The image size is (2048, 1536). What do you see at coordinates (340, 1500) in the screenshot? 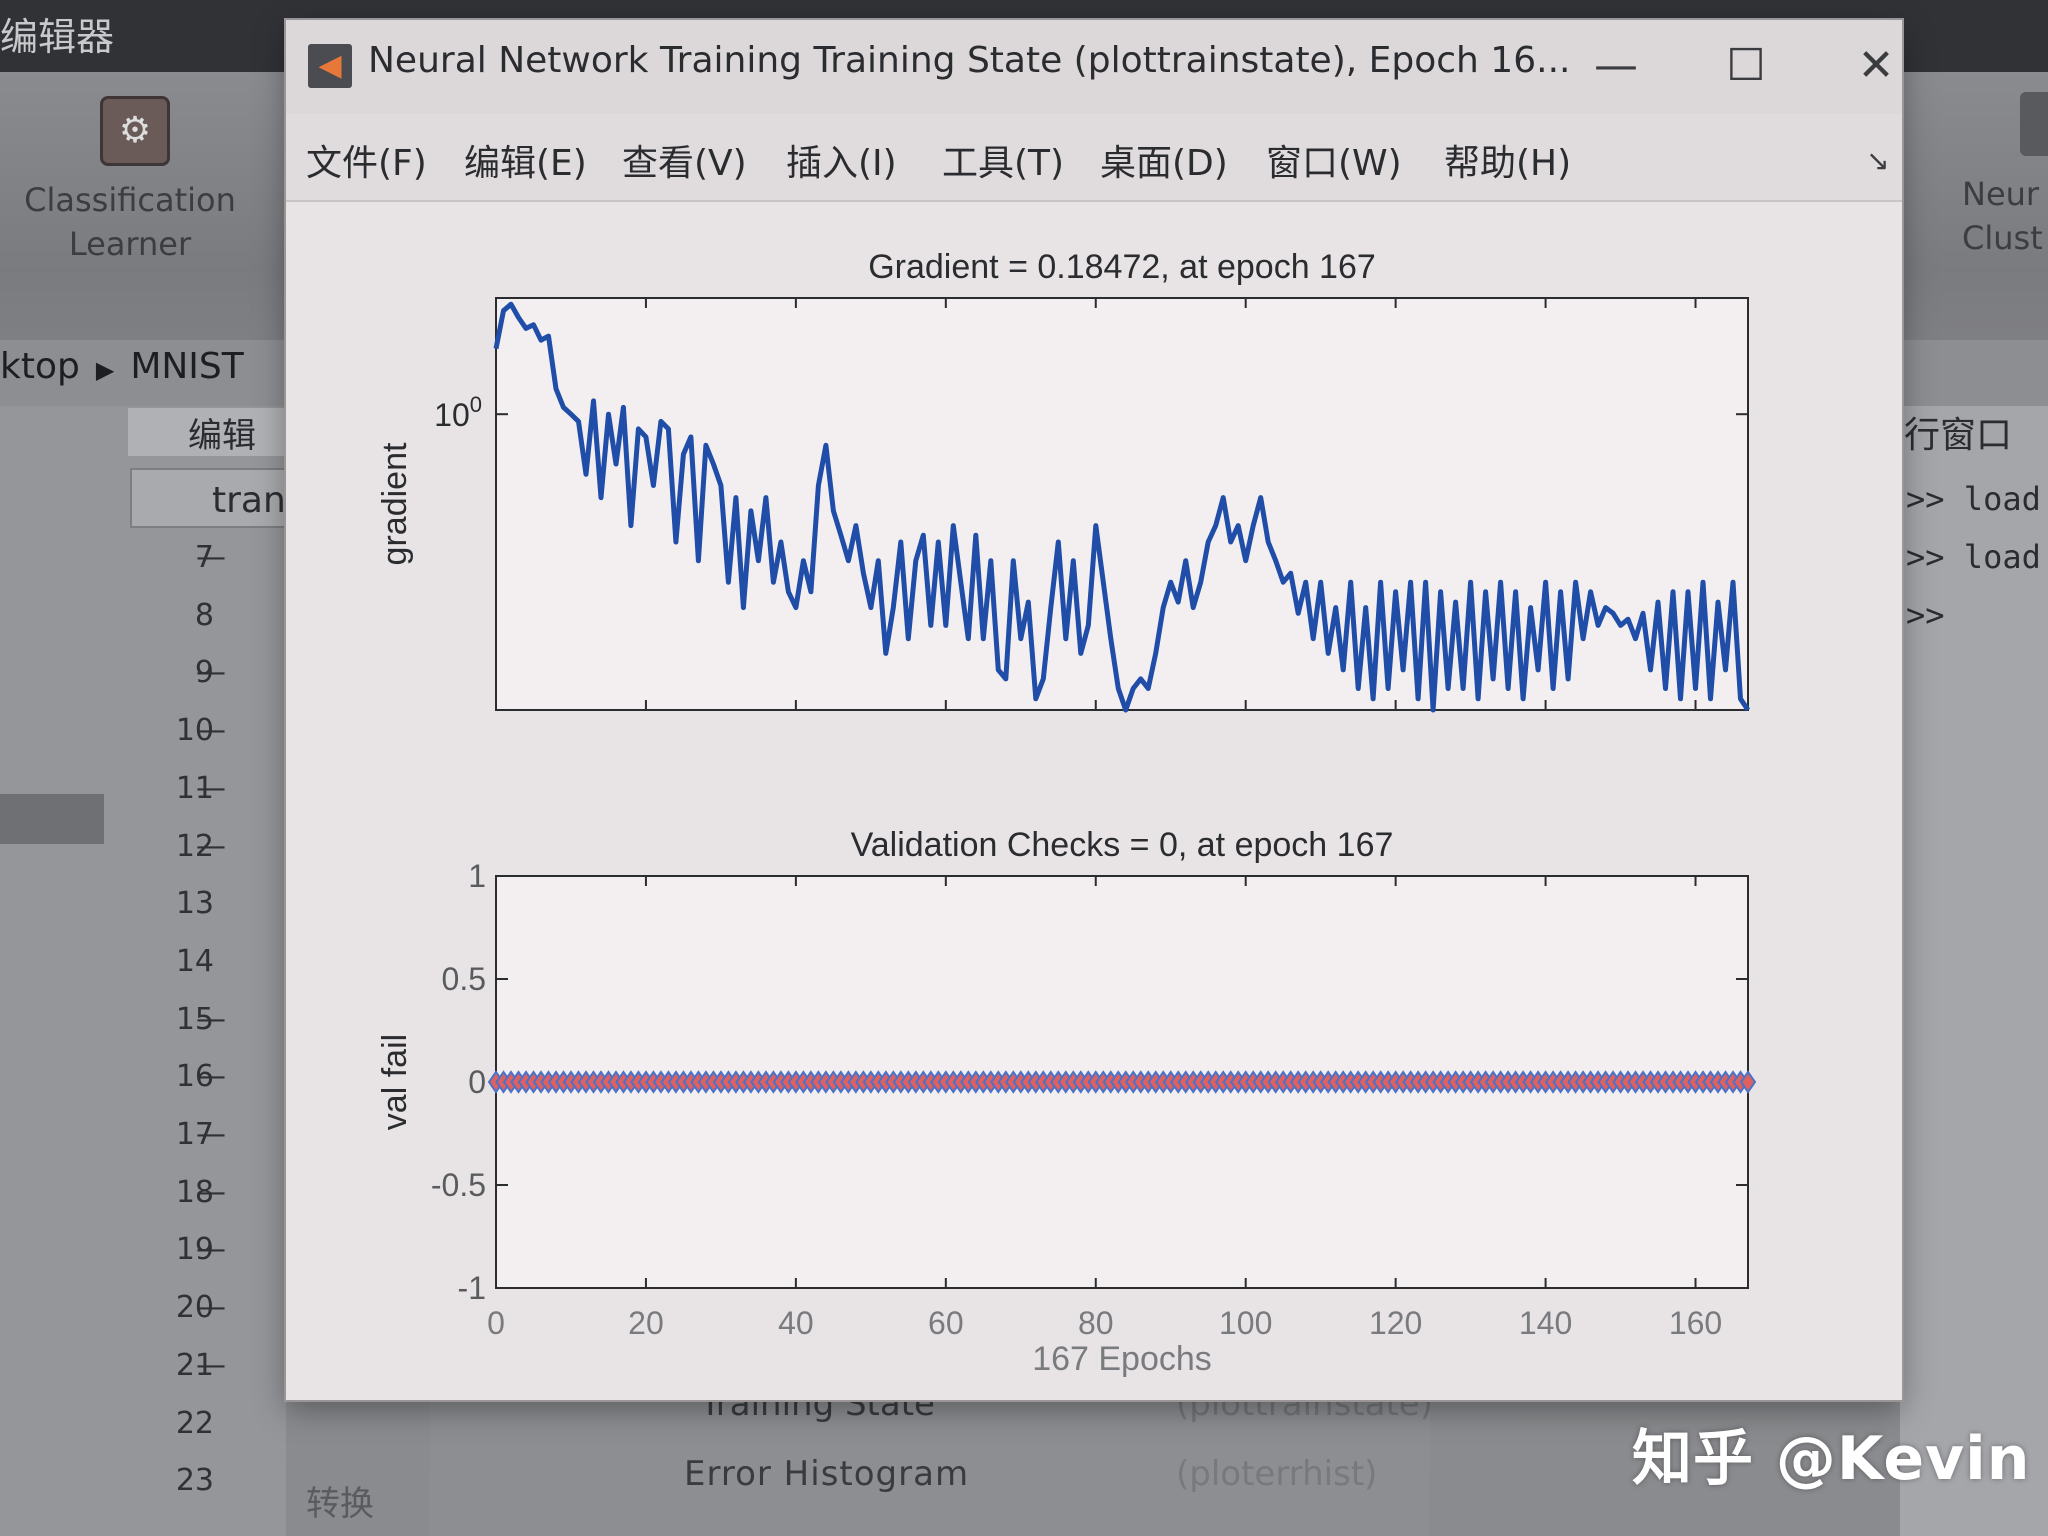
I see `convert-label: 转换` at bounding box center [340, 1500].